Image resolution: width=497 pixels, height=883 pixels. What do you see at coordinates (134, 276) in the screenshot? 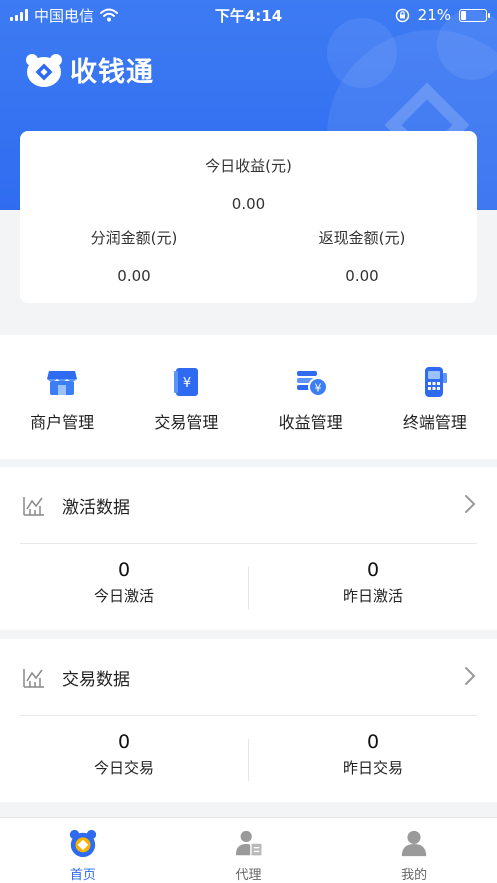
I see `share-amount-value: 0.00` at bounding box center [134, 276].